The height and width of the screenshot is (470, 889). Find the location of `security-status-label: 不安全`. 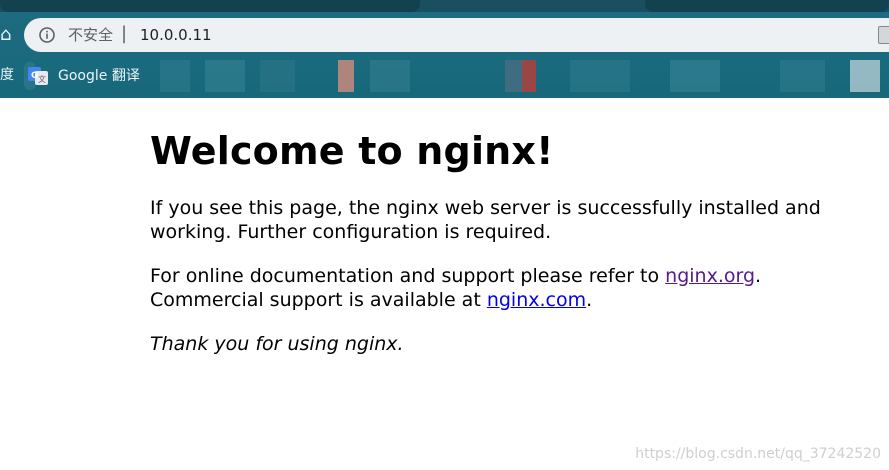

security-status-label: 不安全 is located at coordinates (90, 35).